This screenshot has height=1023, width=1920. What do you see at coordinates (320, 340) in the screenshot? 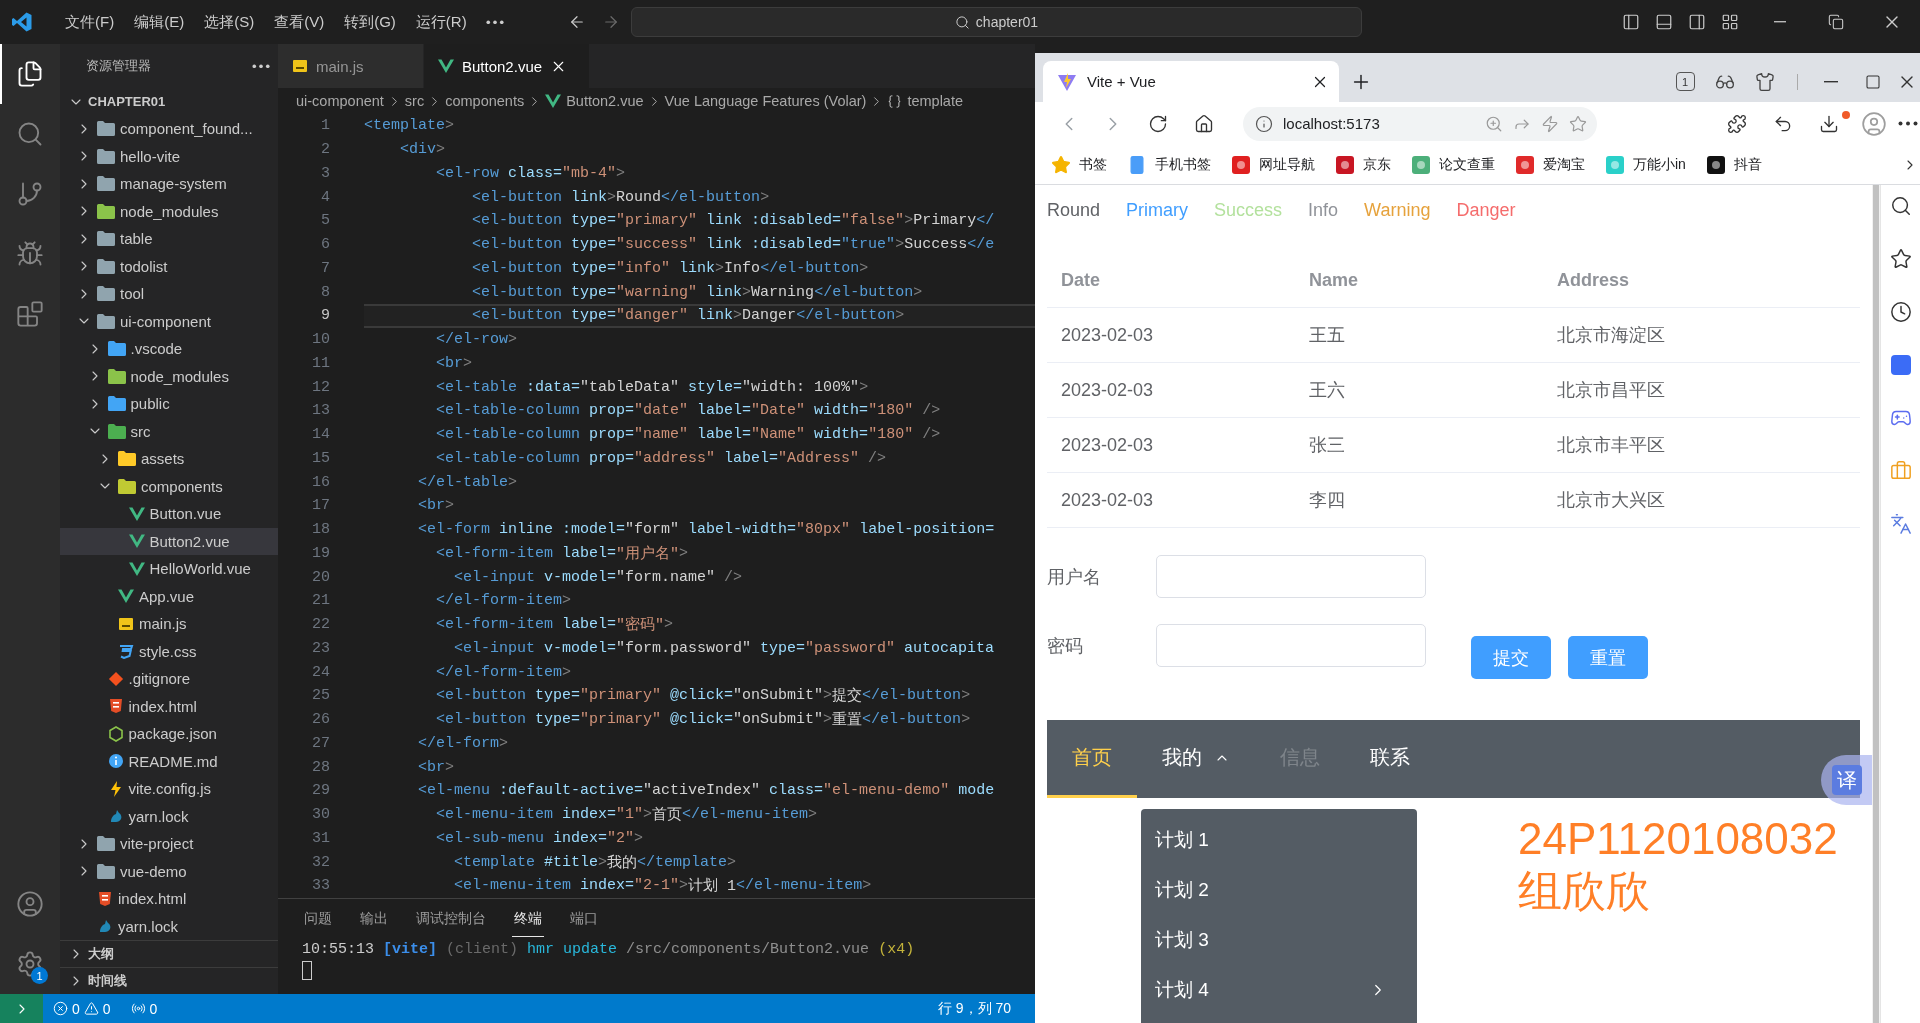
I see `line-number: 10` at bounding box center [320, 340].